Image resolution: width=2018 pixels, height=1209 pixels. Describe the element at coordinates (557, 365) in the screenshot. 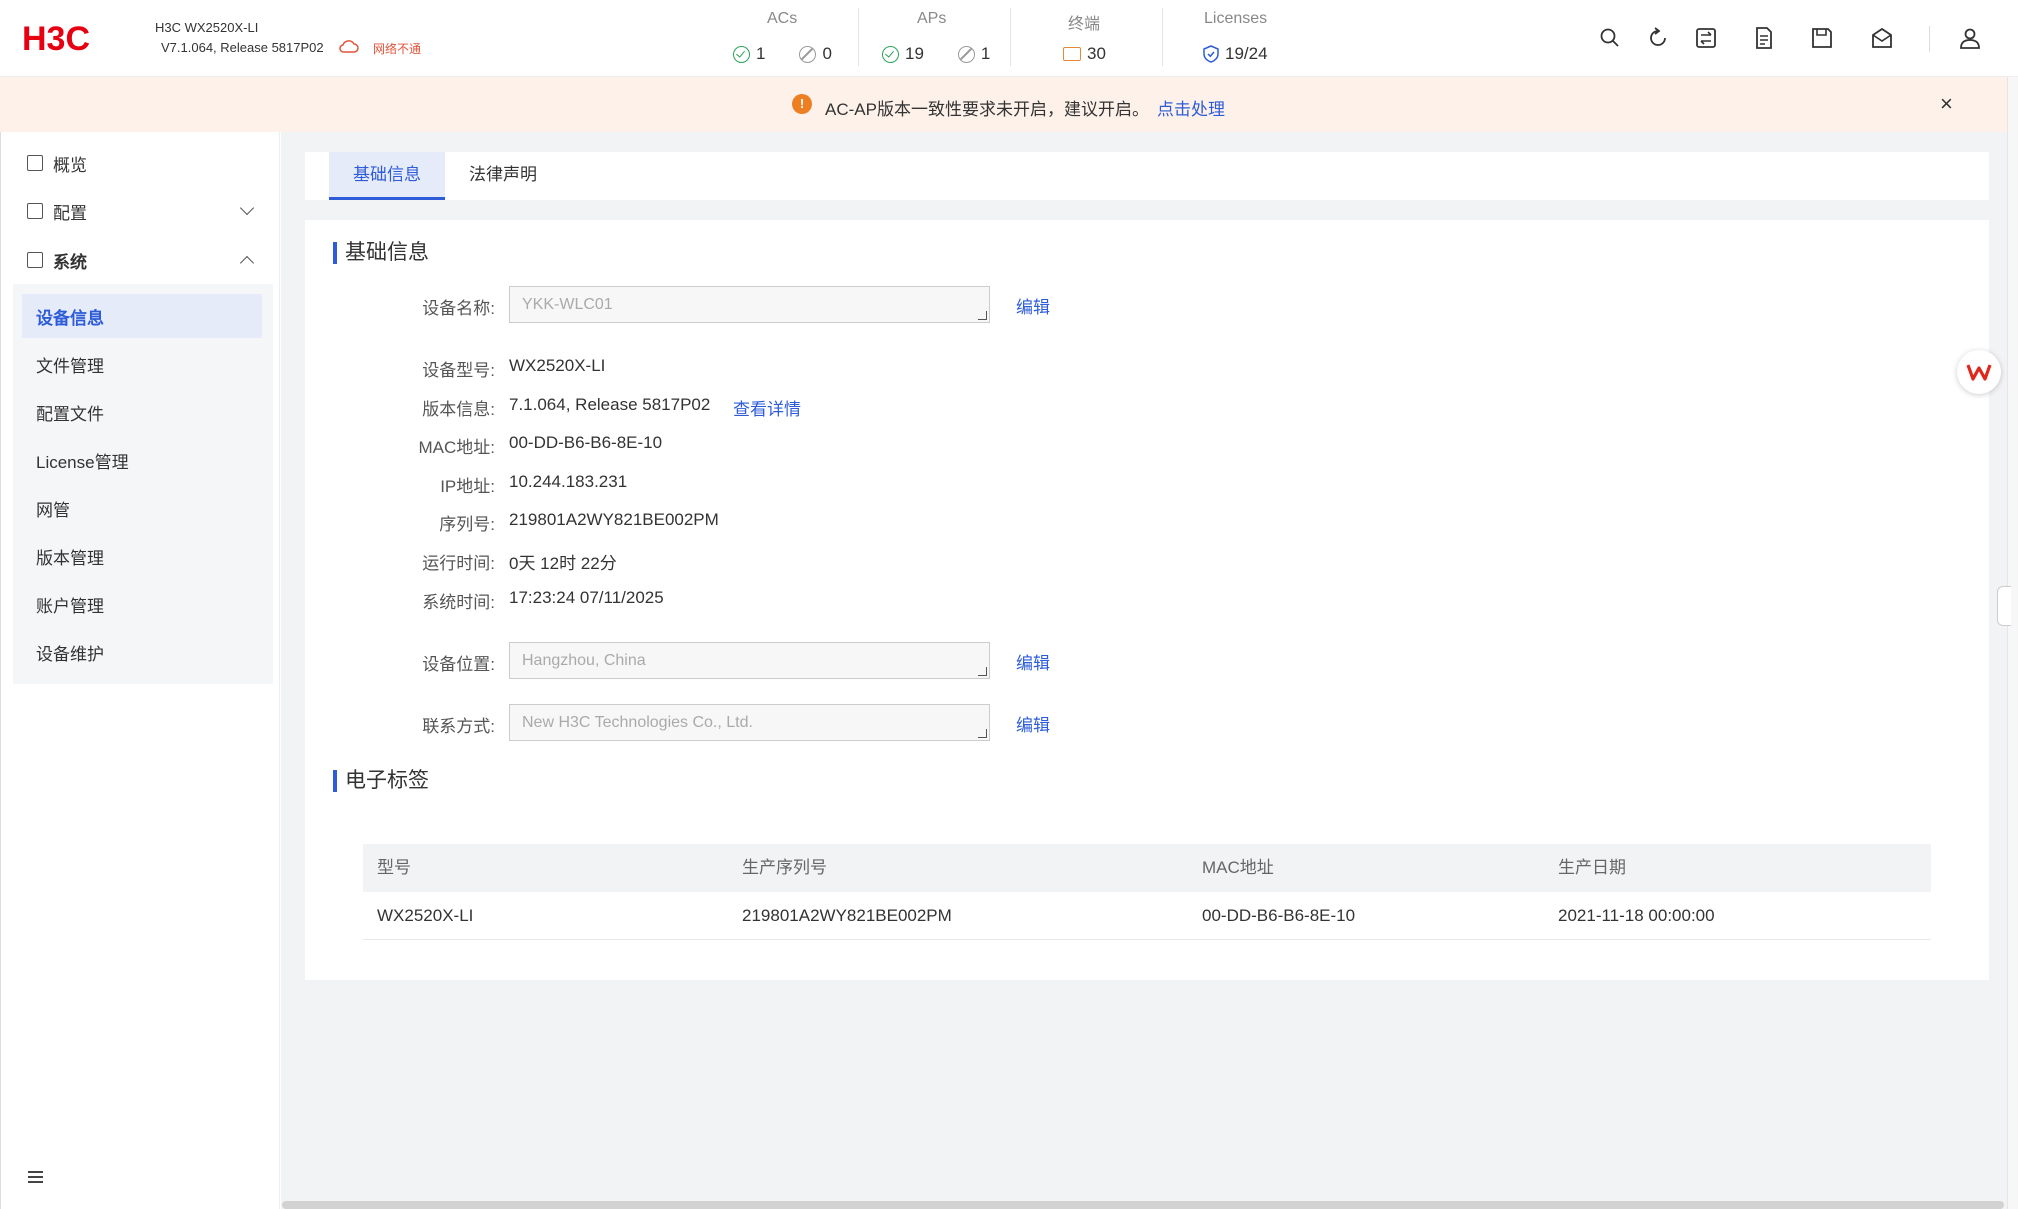

I see `device-model-value: WX2520X-LI` at that location.